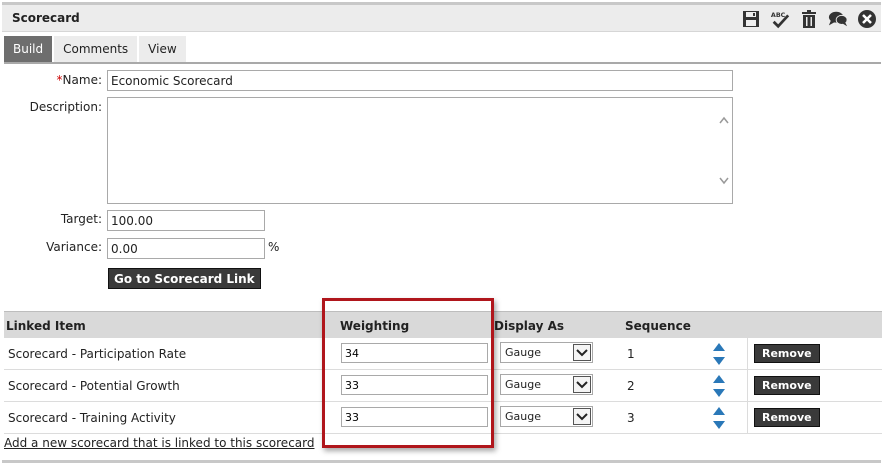 This screenshot has height=472, width=883. Describe the element at coordinates (46, 326) in the screenshot. I see `col-linked-item: Linked Item` at that location.